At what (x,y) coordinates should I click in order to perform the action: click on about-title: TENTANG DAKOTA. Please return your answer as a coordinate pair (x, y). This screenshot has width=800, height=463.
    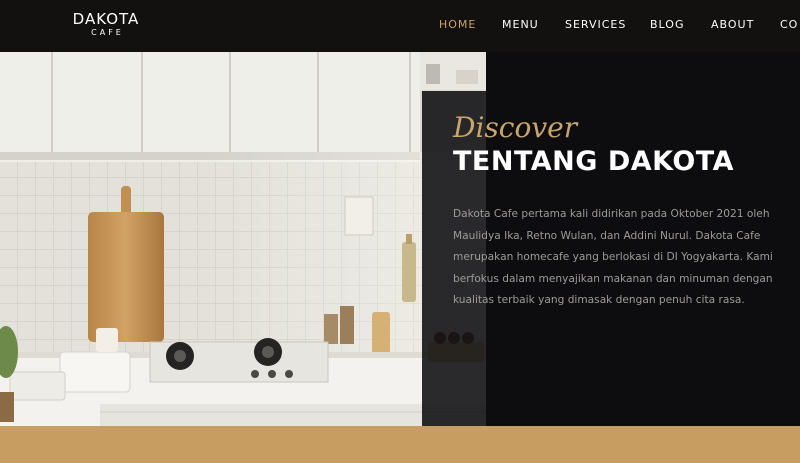
    Looking at the image, I should click on (594, 161).